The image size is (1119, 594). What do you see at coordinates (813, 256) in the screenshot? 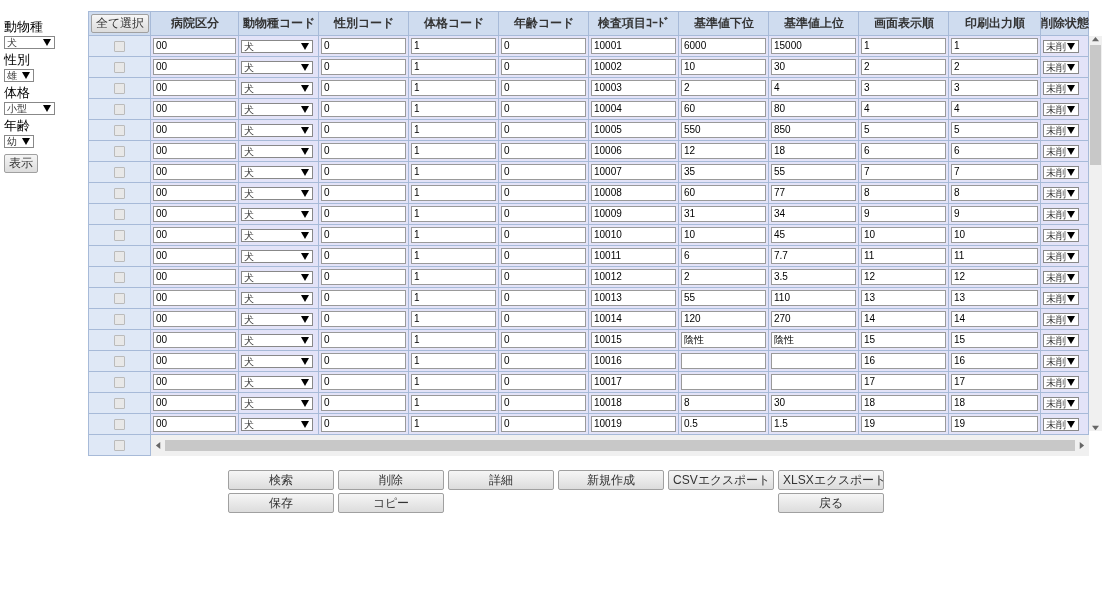
I see `input-field: 7.7` at bounding box center [813, 256].